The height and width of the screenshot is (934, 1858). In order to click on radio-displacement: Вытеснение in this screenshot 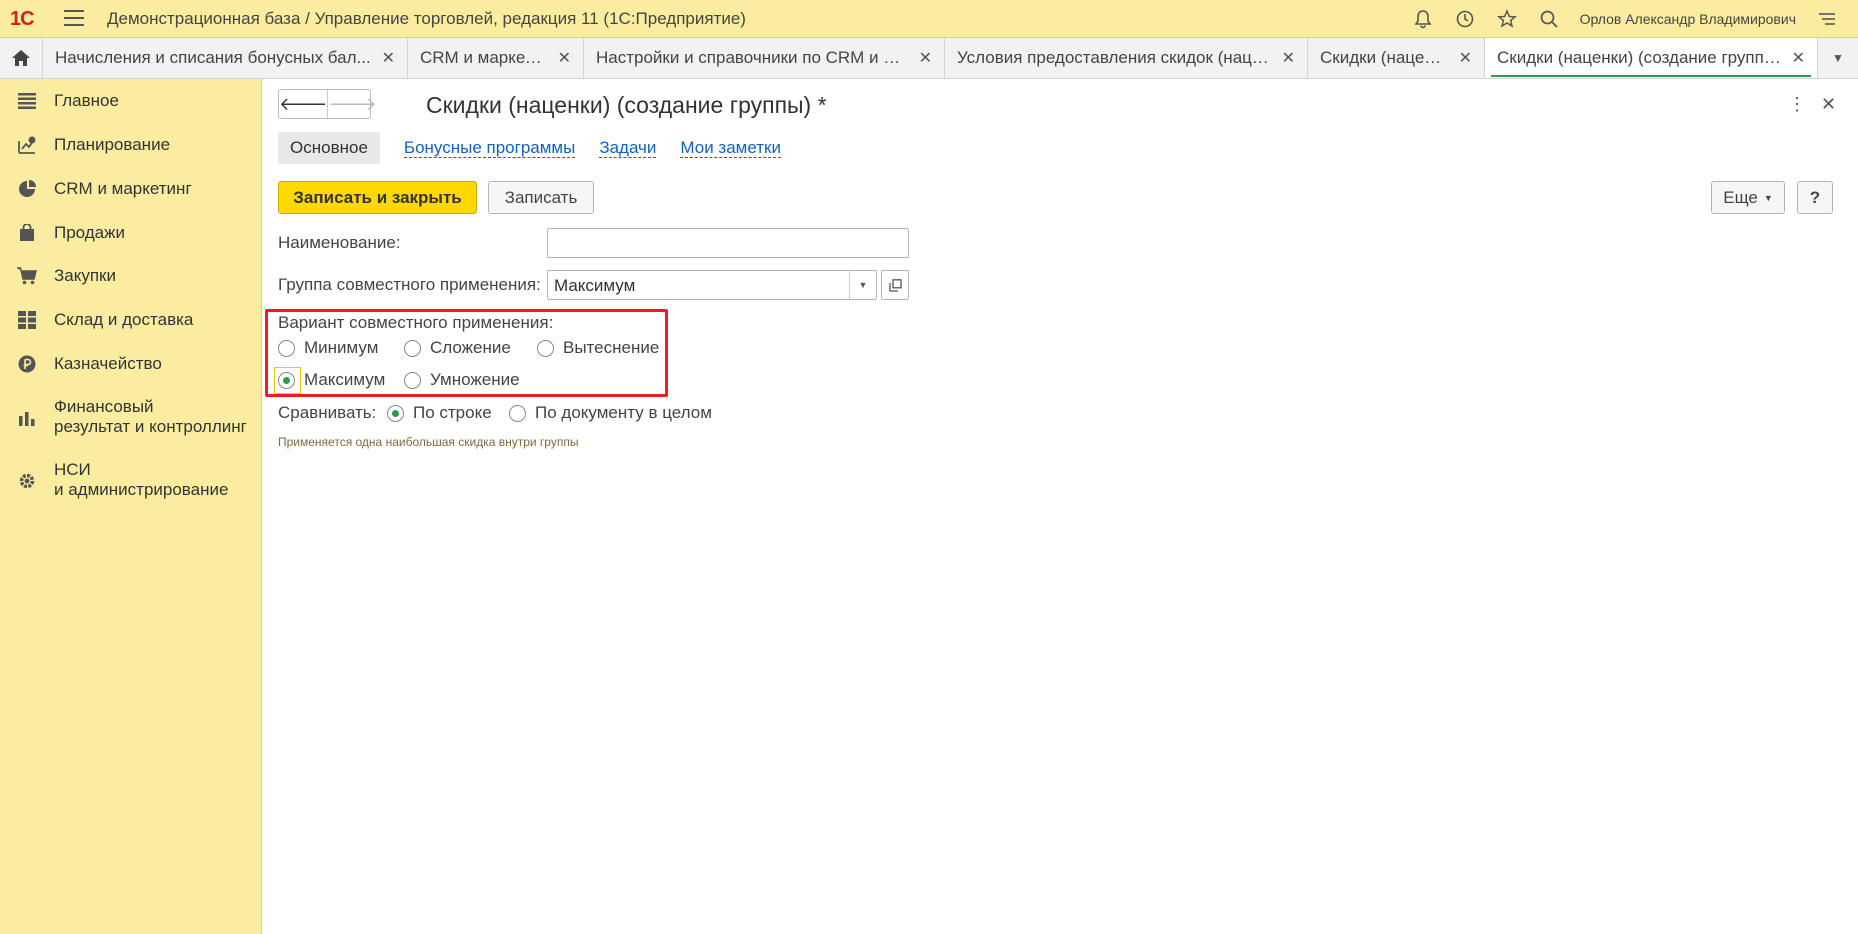, I will do `click(598, 348)`.